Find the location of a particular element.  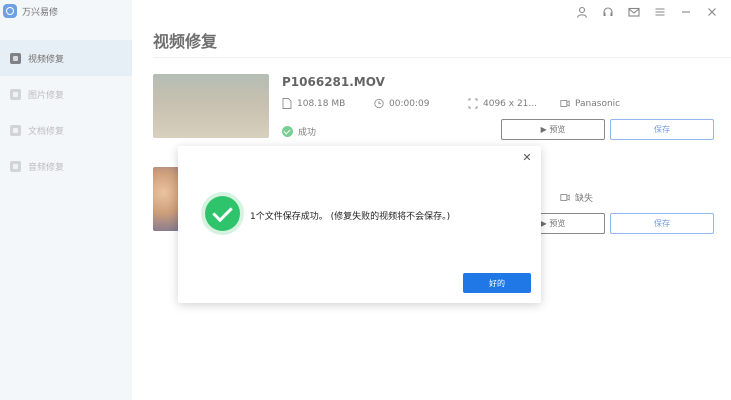

dialog-close-icon: ✕ is located at coordinates (527, 158).